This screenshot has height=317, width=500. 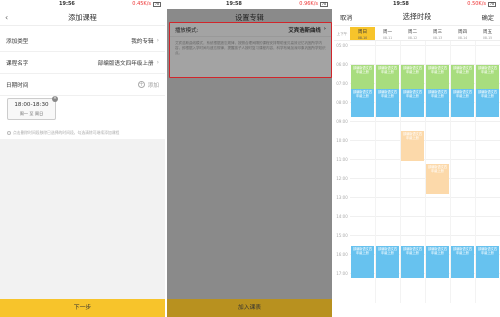 I want to click on day-date: 08-15, so click(x=487, y=38).